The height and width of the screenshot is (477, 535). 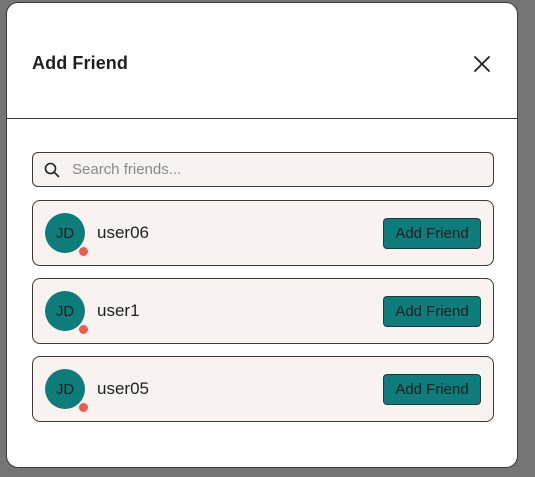 What do you see at coordinates (263, 311) in the screenshot?
I see `friend-card: JD user1 Add Friend` at bounding box center [263, 311].